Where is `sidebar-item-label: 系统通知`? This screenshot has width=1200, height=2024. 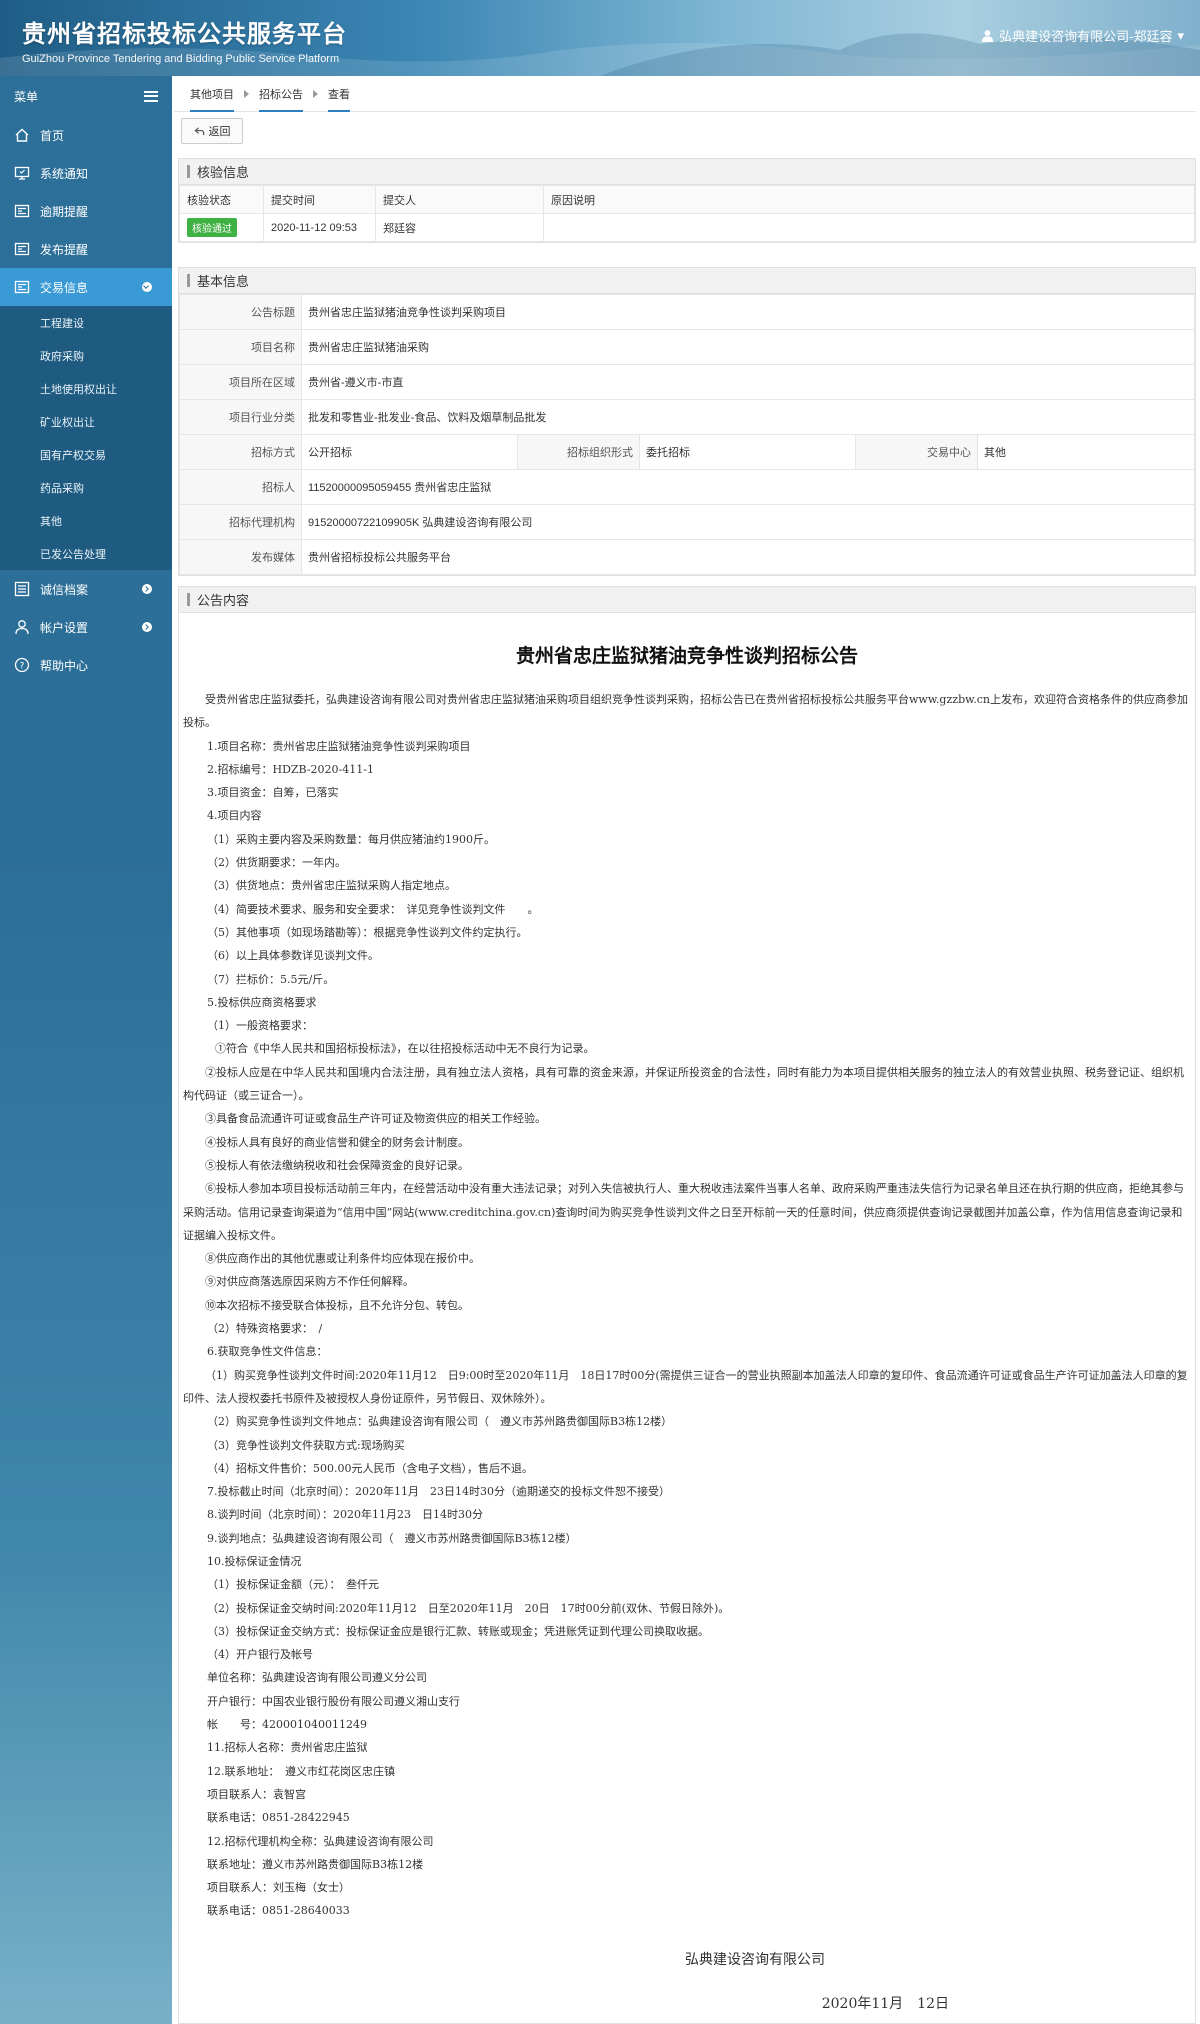
sidebar-item-label: 系统通知 is located at coordinates (64, 173).